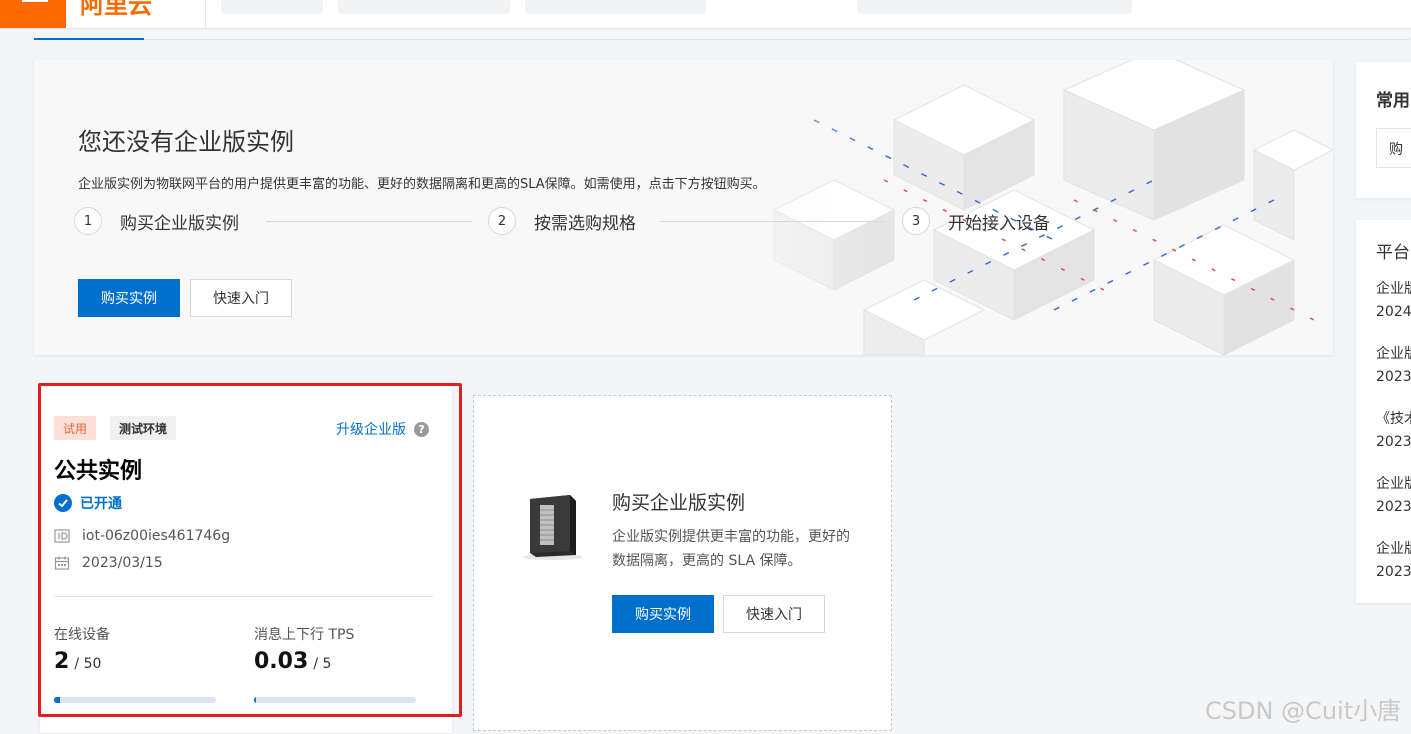 The height and width of the screenshot is (734, 1411). What do you see at coordinates (179, 223) in the screenshot?
I see `step-label: 购买企业版实例` at bounding box center [179, 223].